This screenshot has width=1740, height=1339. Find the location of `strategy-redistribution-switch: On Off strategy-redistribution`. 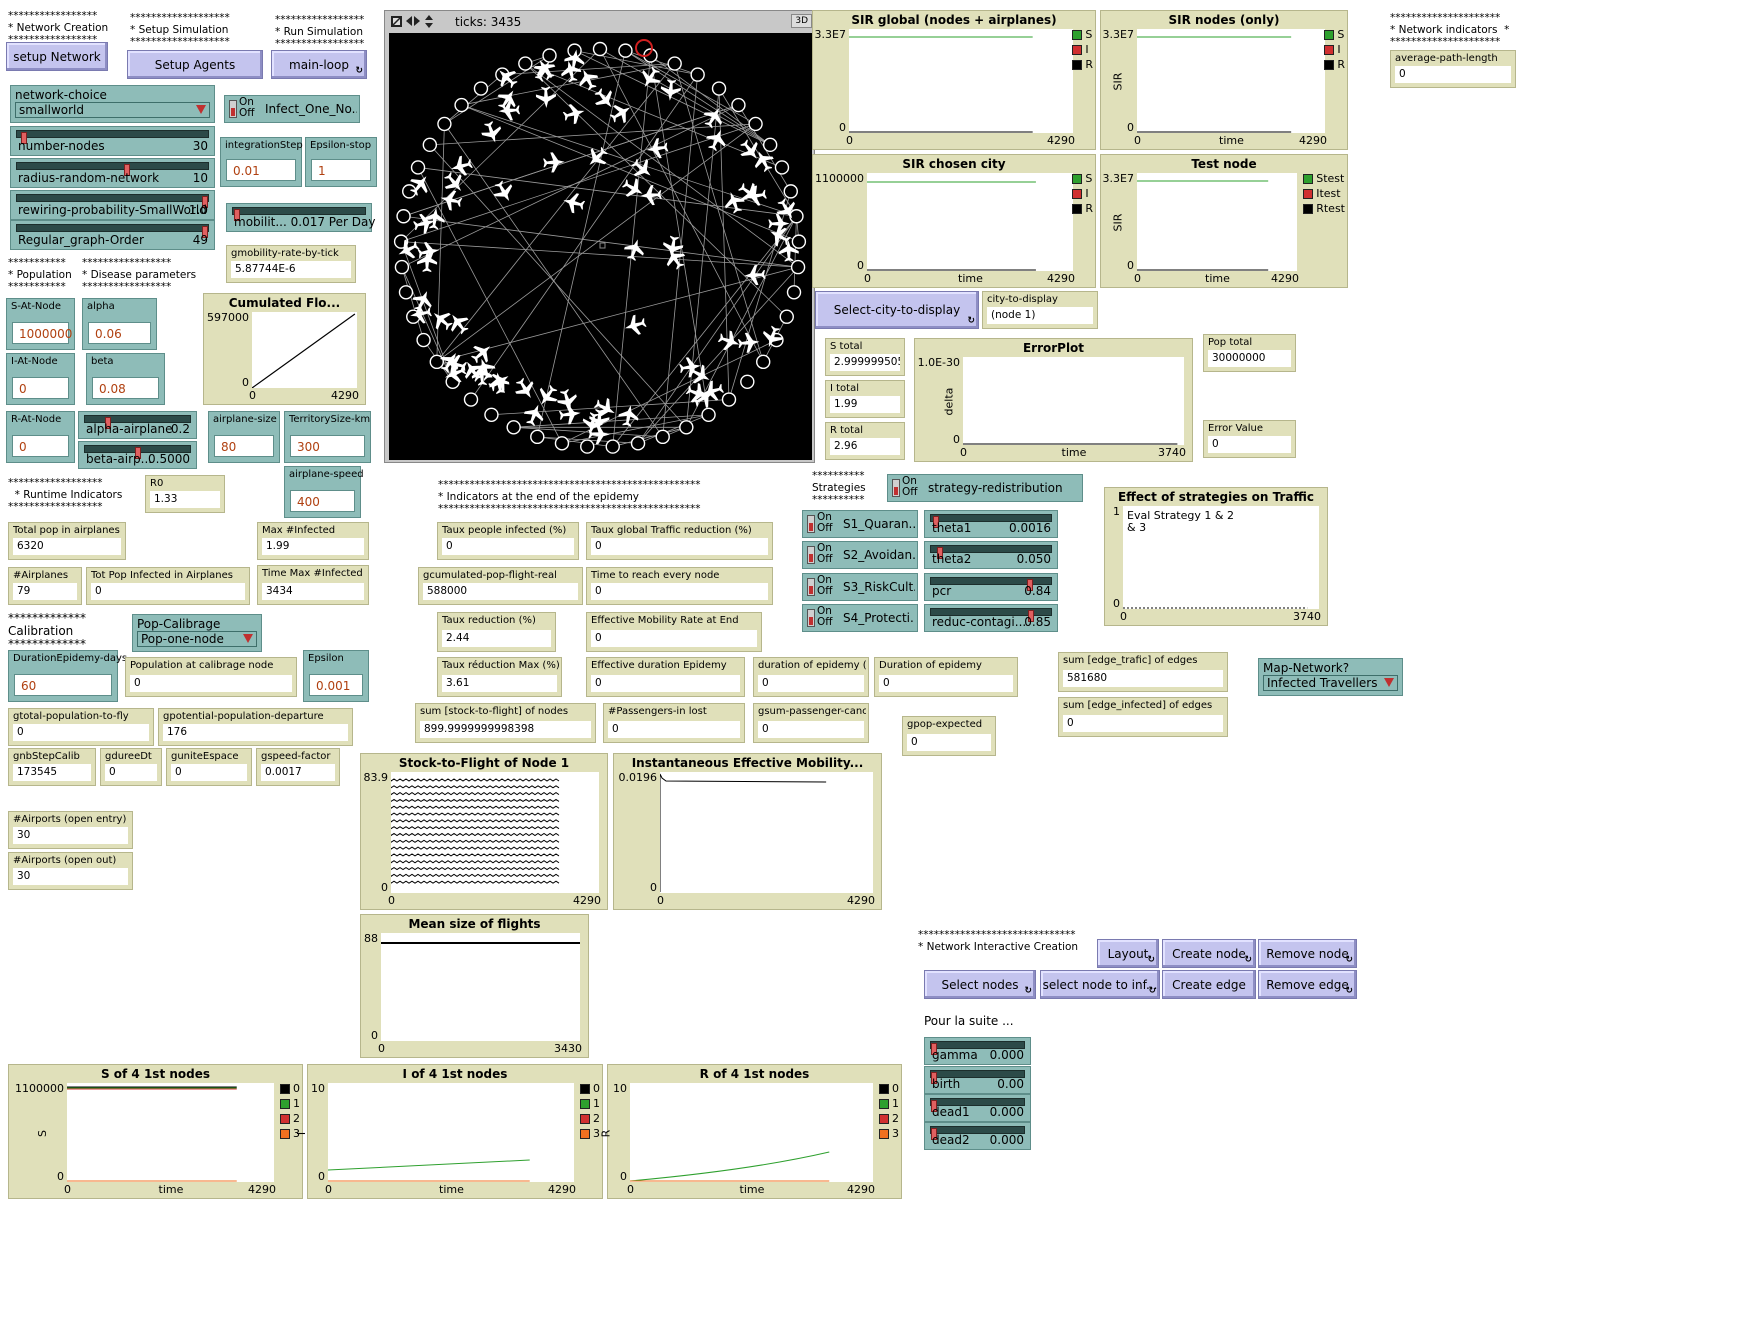

strategy-redistribution-switch: On Off strategy-redistribution is located at coordinates (985, 488).